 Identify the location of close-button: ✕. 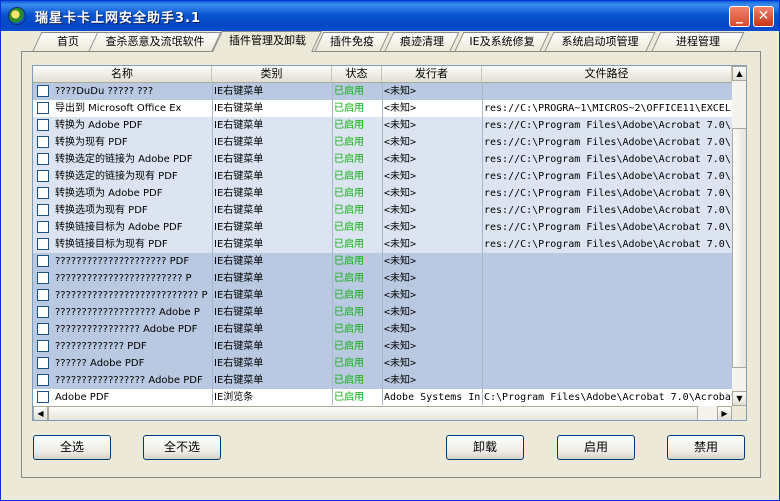
(763, 16).